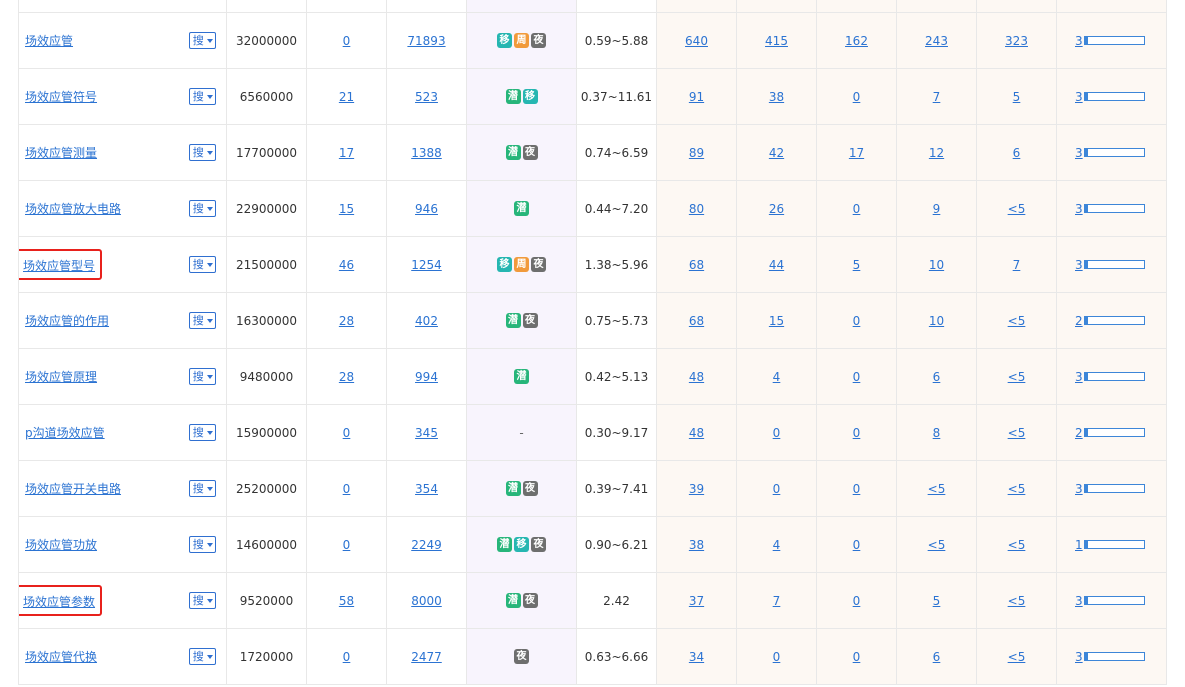  What do you see at coordinates (857, 265) in the screenshot?
I see `stat-3-link: 5` at bounding box center [857, 265].